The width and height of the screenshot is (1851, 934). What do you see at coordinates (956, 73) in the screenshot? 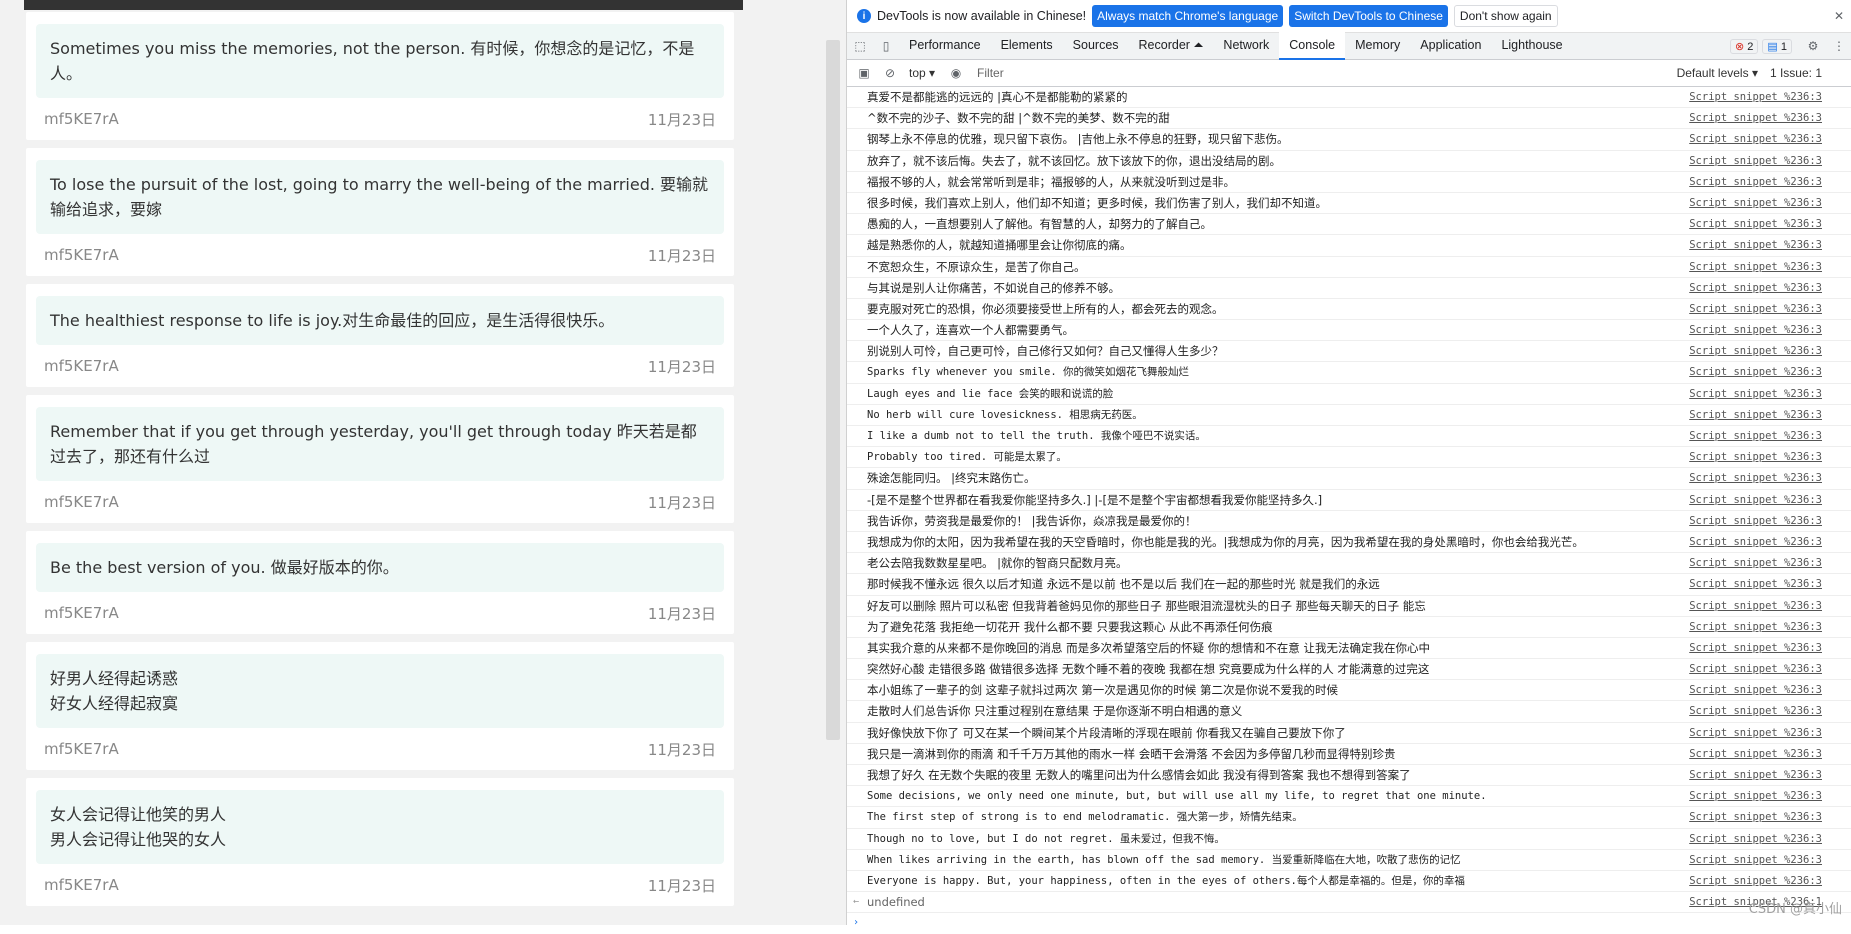
I see `eye-icon: ◉` at bounding box center [956, 73].